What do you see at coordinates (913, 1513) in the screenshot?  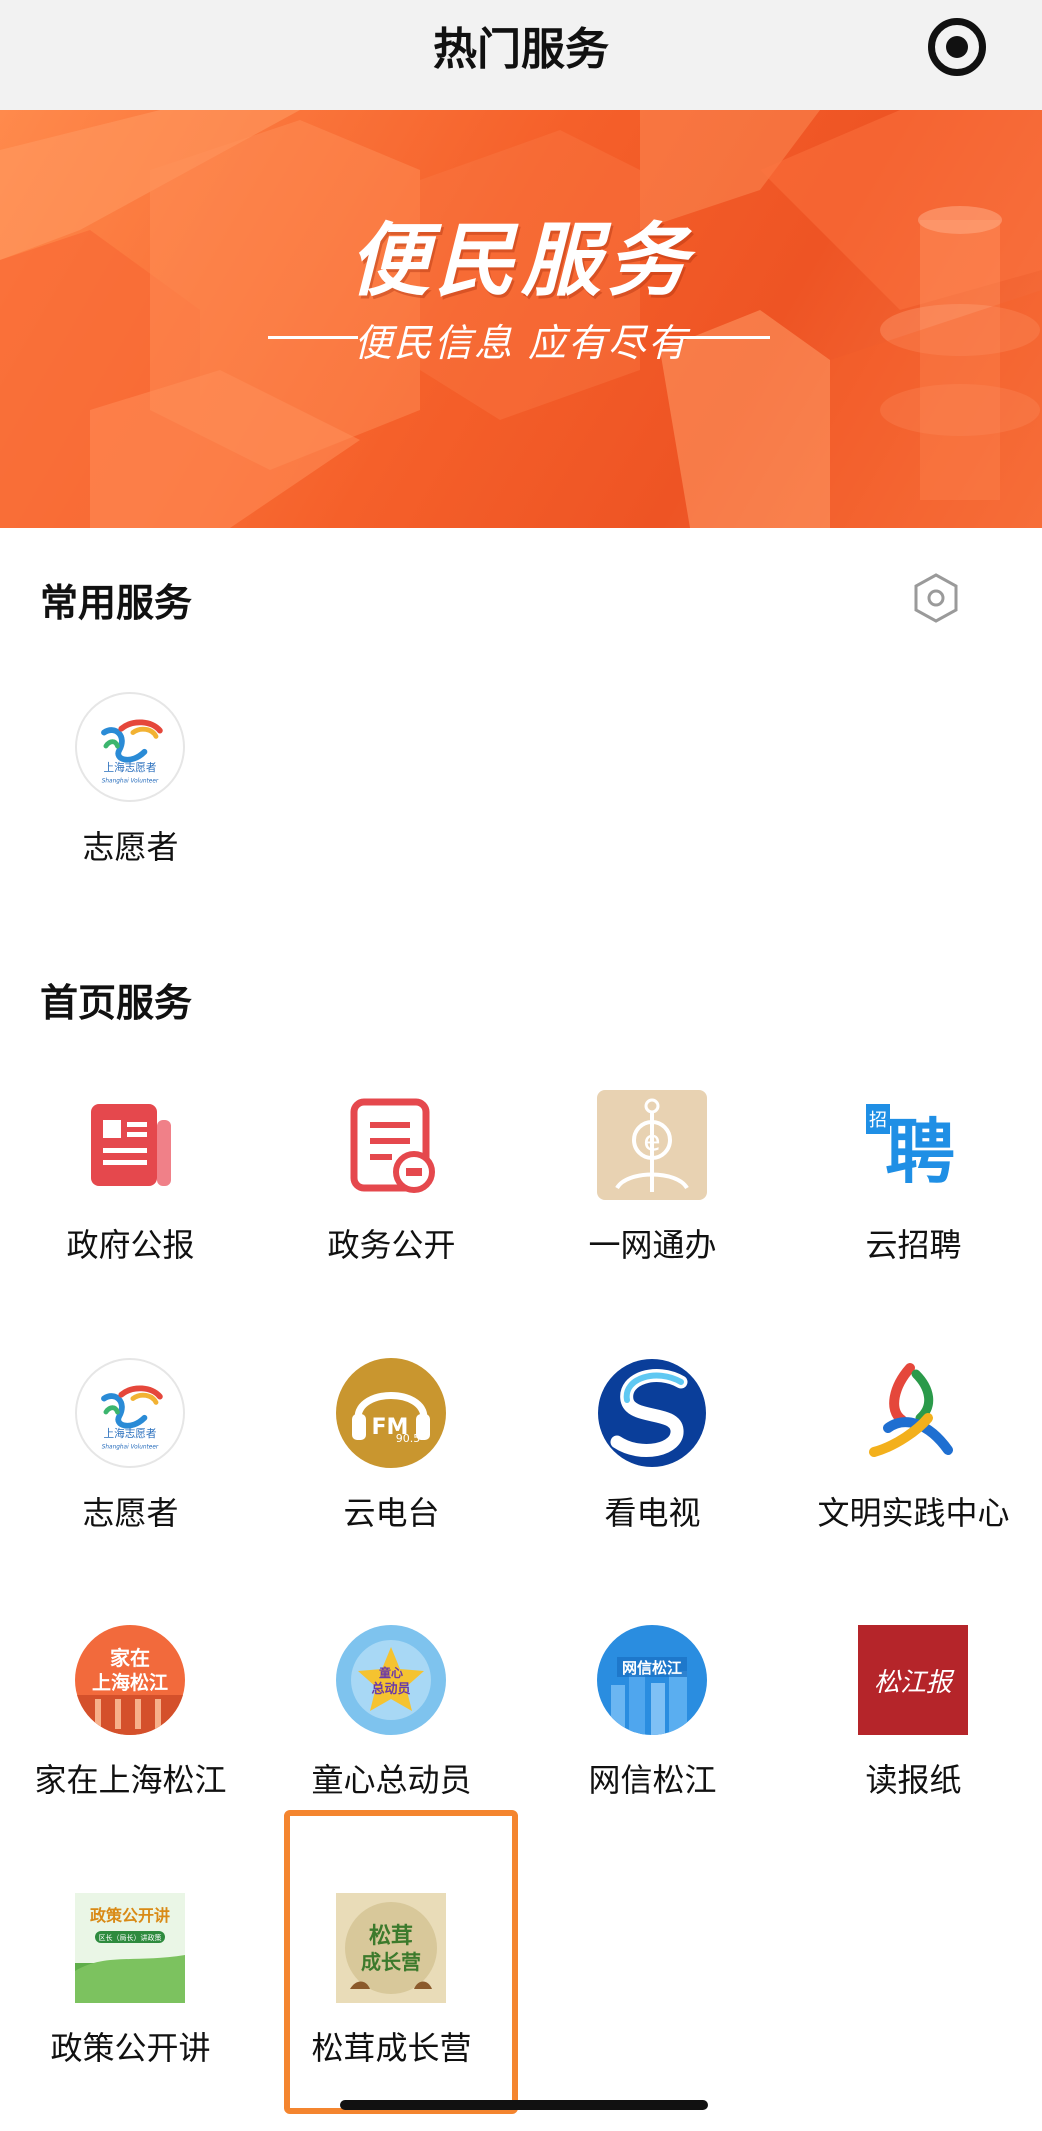 I see `service-label: 文明实践中心` at bounding box center [913, 1513].